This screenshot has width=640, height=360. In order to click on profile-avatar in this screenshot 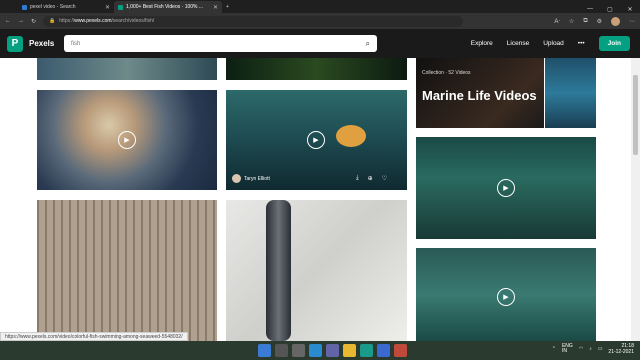, I will do `click(615, 21)`.